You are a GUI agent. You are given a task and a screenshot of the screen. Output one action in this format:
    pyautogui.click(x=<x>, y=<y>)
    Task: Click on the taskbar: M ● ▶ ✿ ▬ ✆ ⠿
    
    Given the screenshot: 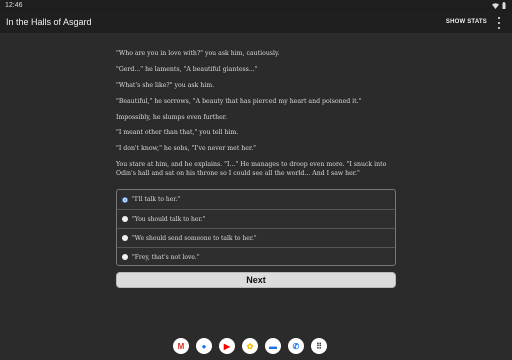 What is the action you would take?
    pyautogui.click(x=256, y=348)
    